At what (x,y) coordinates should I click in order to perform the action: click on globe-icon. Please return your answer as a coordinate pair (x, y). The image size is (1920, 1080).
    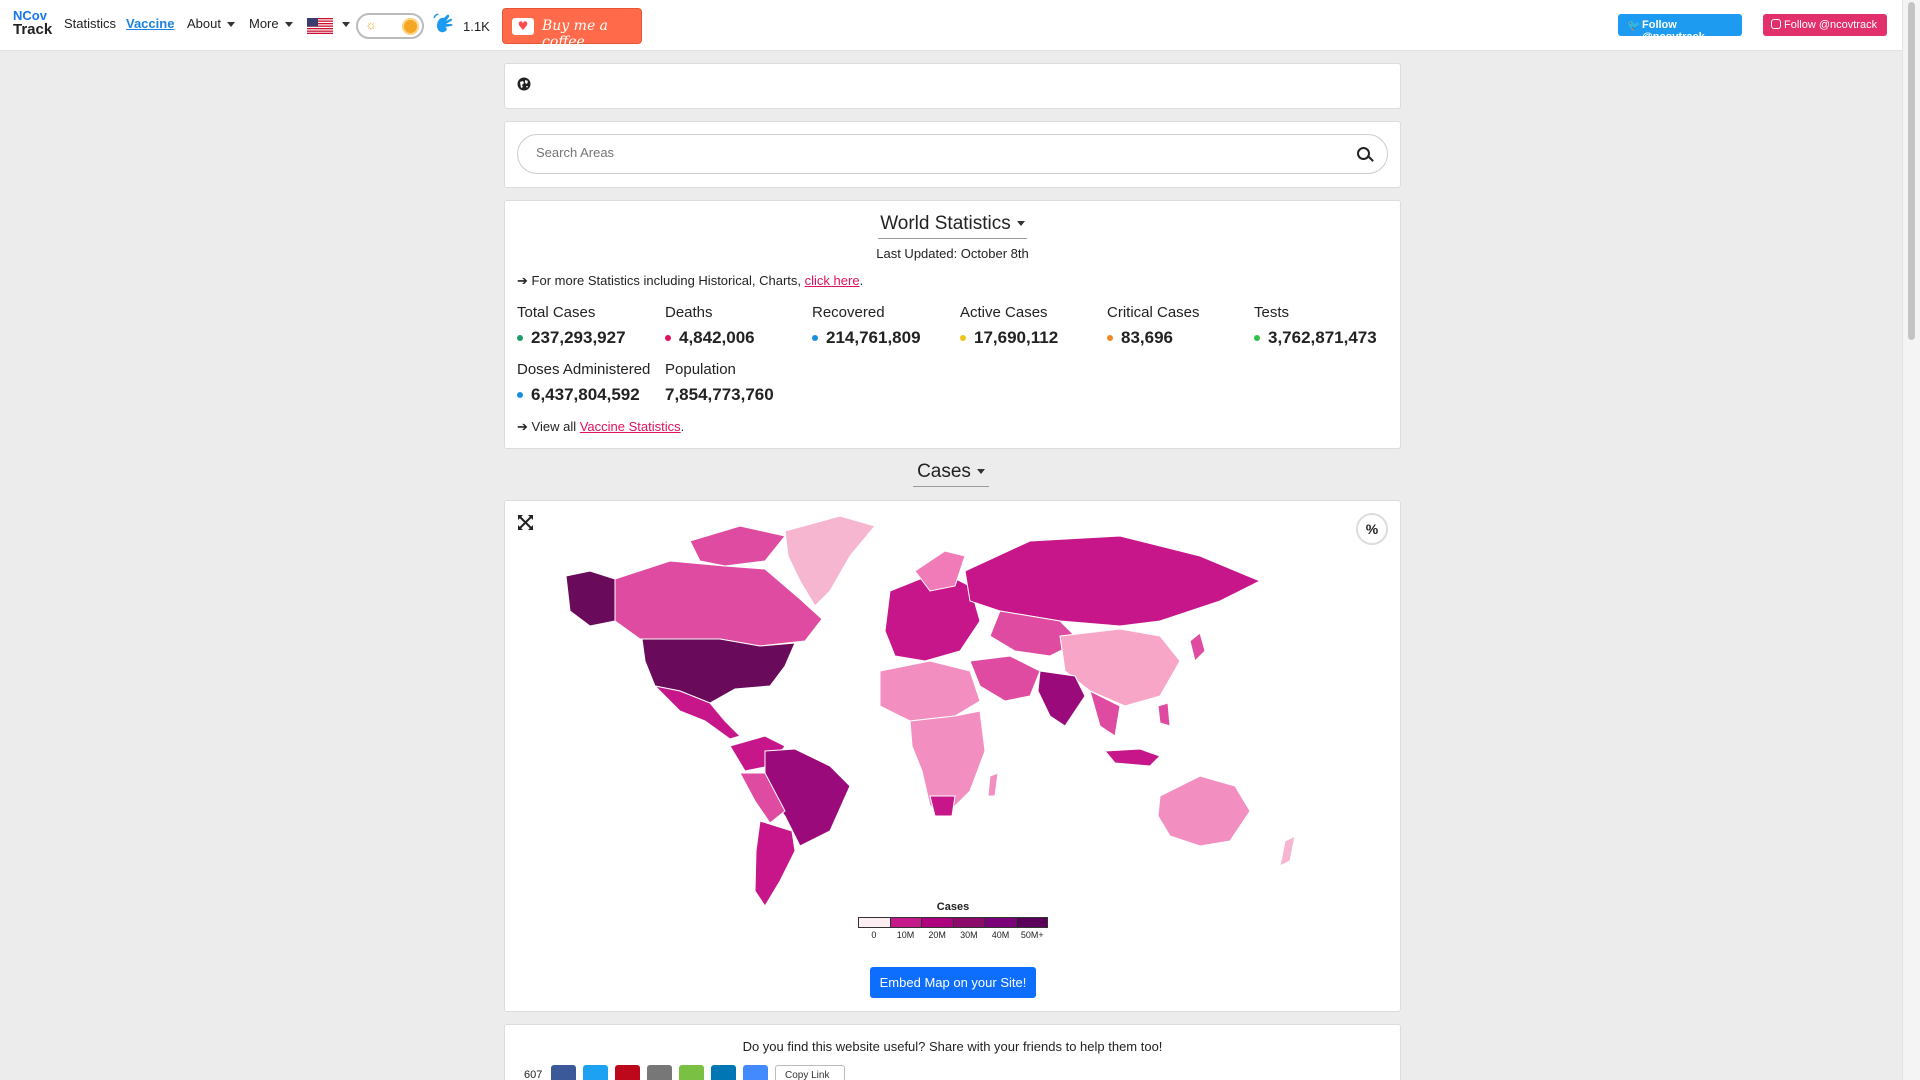
    Looking at the image, I should click on (524, 84).